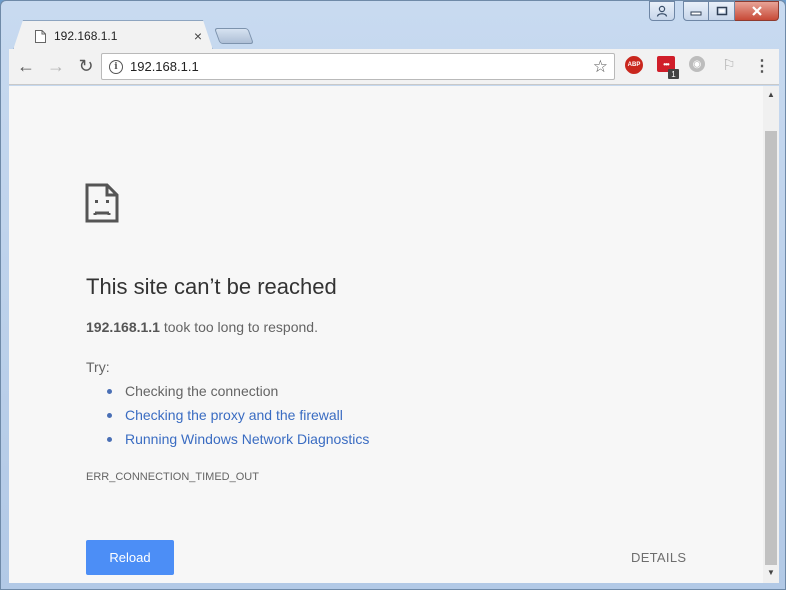  I want to click on error-summary: 192.168.1.1 took too long to respond., so click(202, 327).